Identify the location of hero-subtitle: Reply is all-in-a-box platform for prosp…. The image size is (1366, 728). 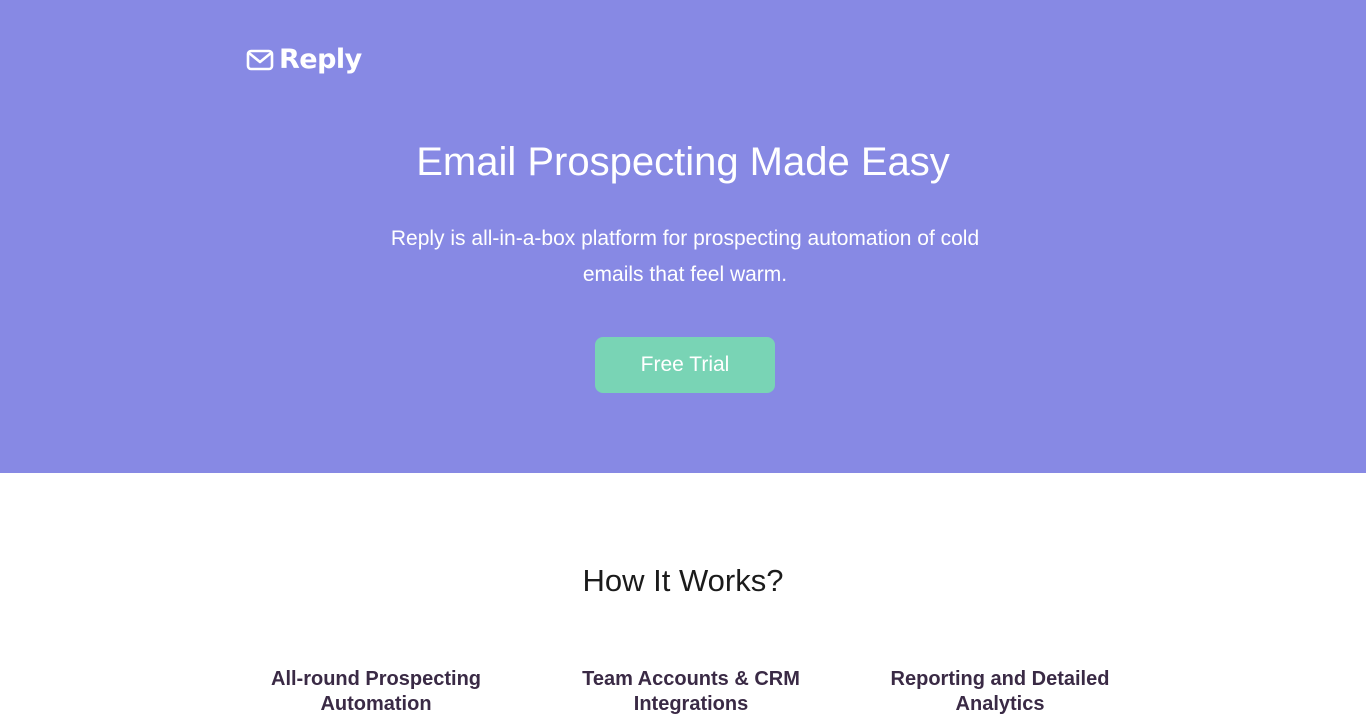
(685, 256).